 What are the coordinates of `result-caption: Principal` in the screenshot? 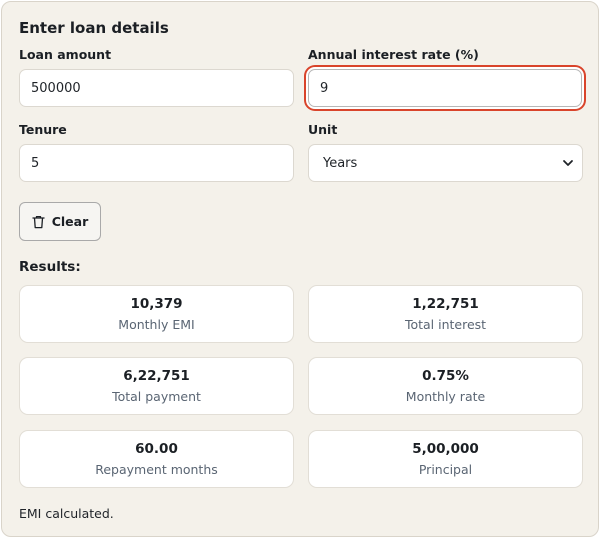 It's located at (445, 469).